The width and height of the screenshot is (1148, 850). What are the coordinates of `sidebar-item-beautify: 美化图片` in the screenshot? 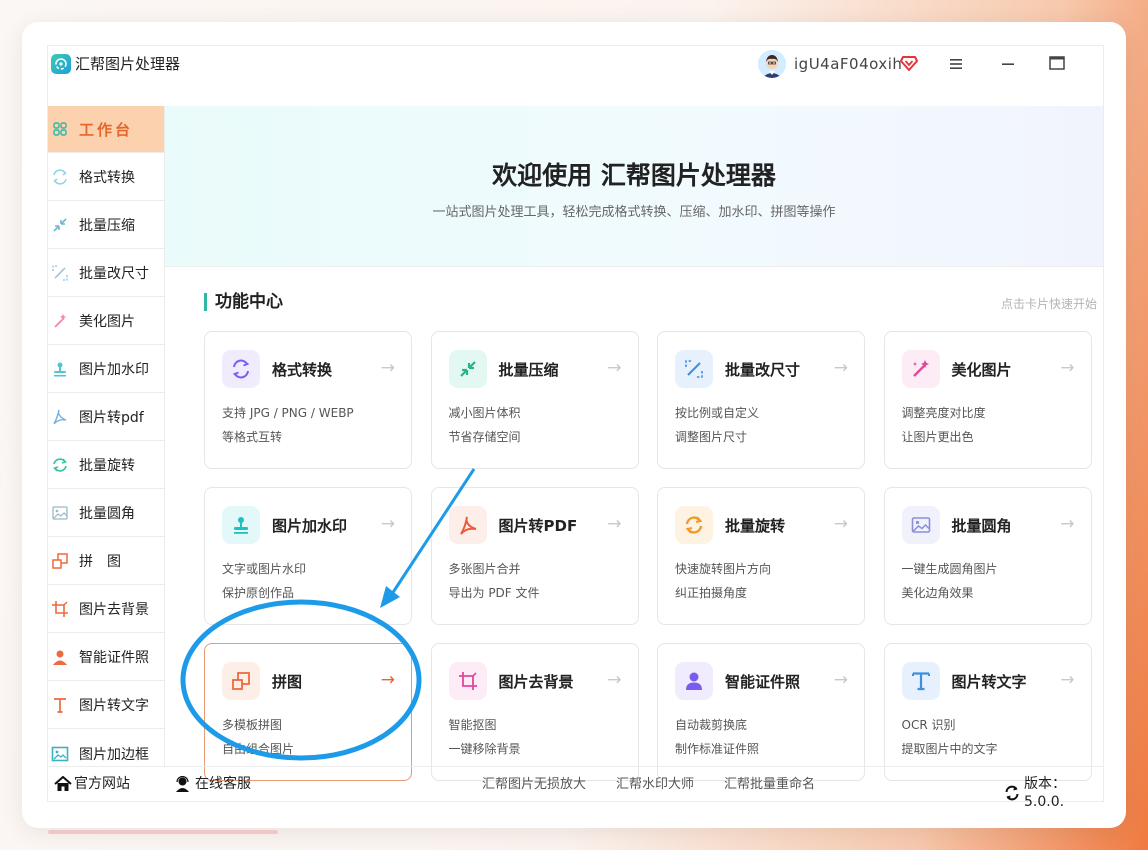 It's located at (106, 321).